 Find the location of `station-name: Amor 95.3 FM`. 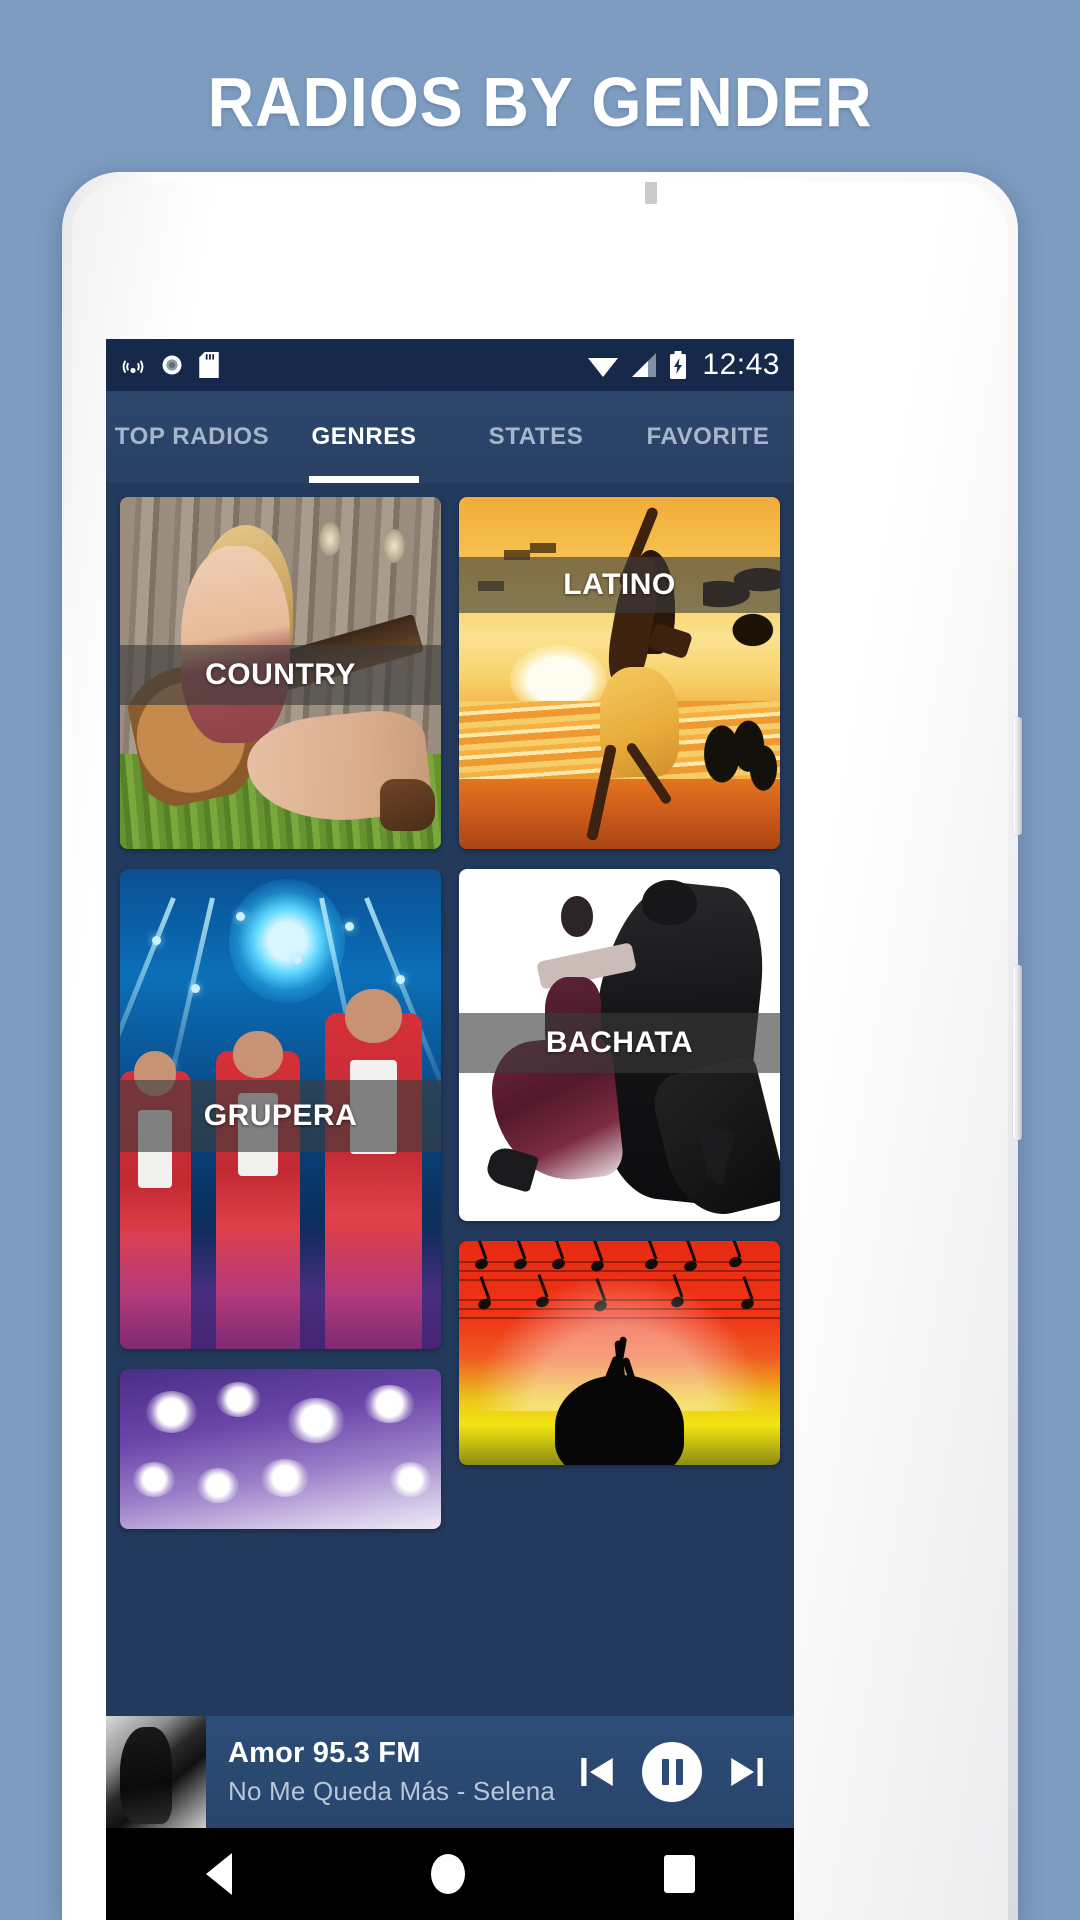

station-name: Amor 95.3 FM is located at coordinates (324, 1753).